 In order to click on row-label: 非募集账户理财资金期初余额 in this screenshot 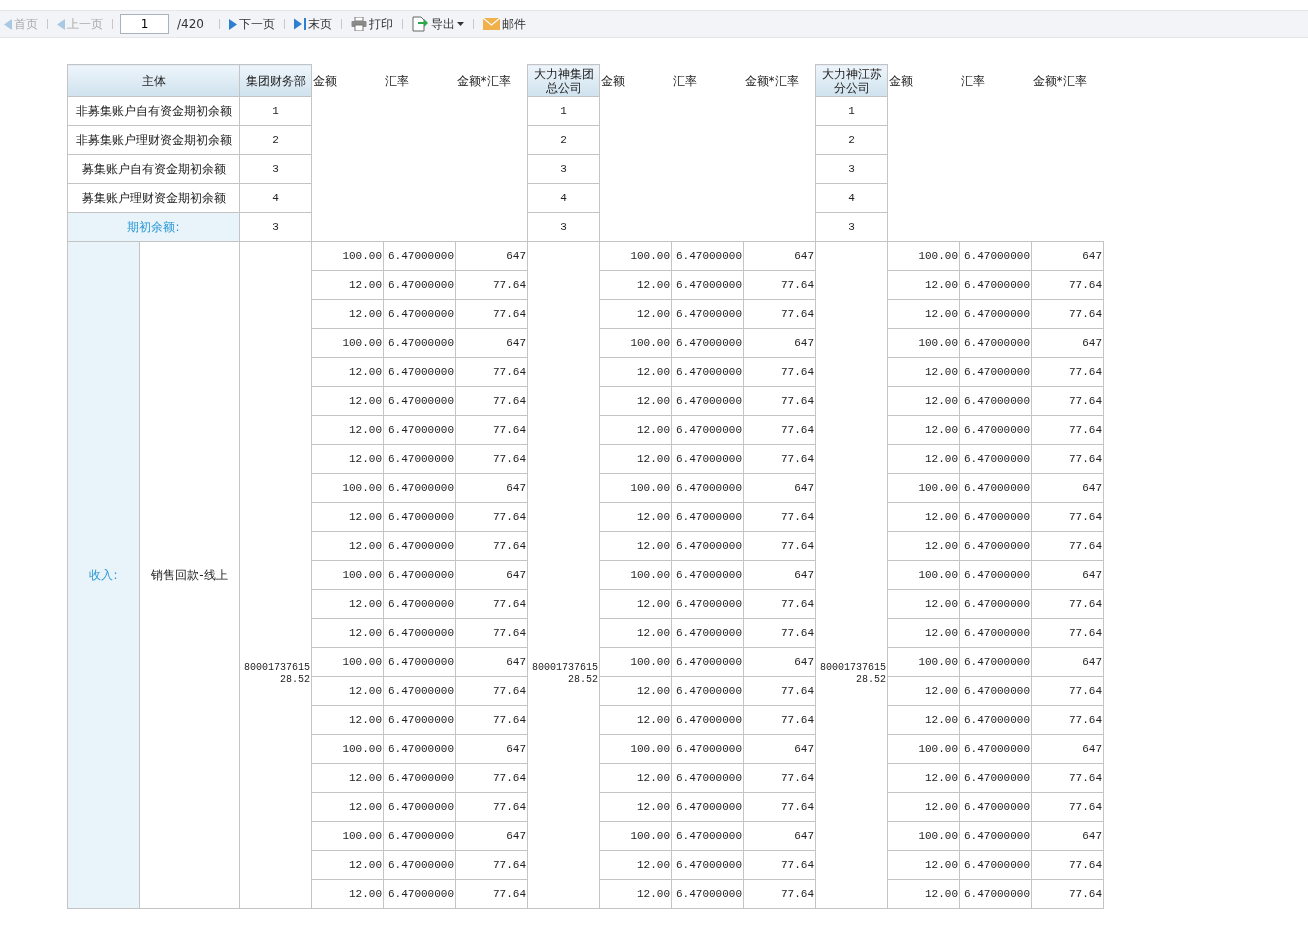, I will do `click(153, 140)`.